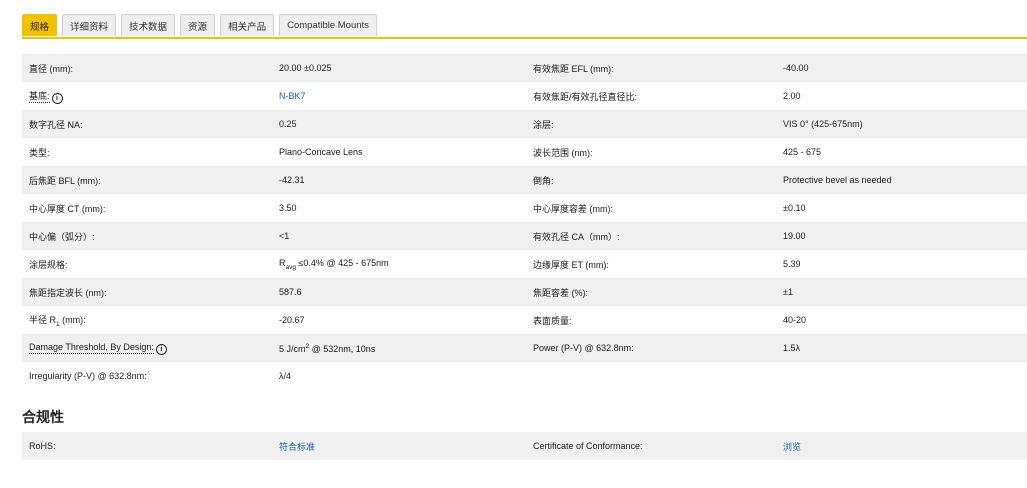 Image resolution: width=1027 pixels, height=488 pixels. I want to click on spec-label: 有效焦距 EFL (mm):, so click(573, 68).